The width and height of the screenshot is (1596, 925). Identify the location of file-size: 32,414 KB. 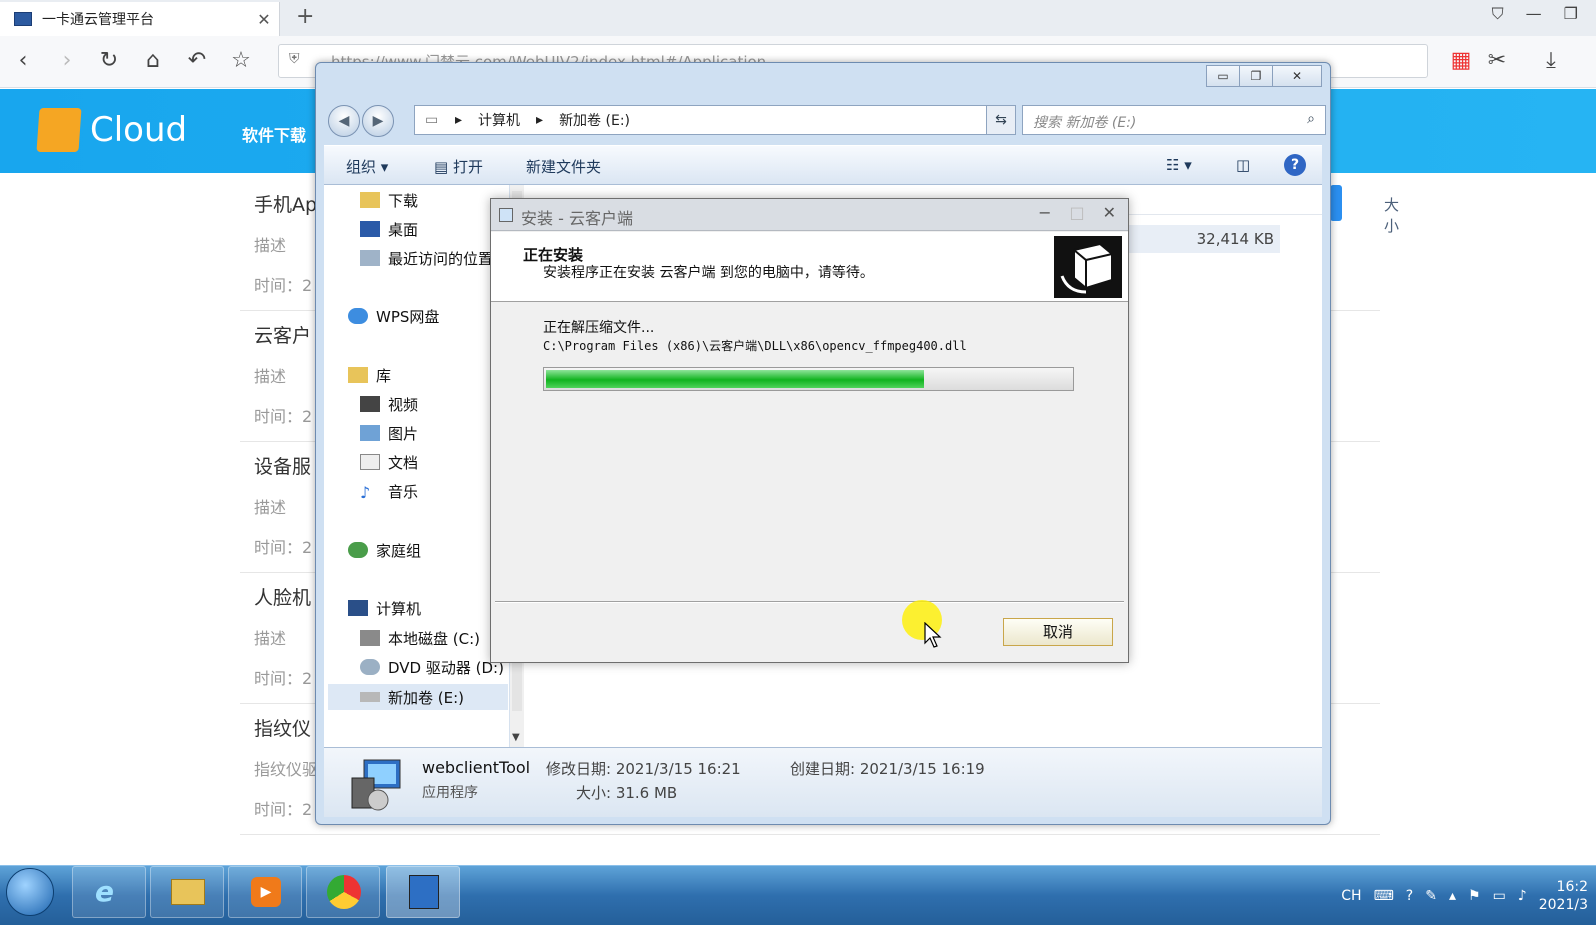
(1235, 239).